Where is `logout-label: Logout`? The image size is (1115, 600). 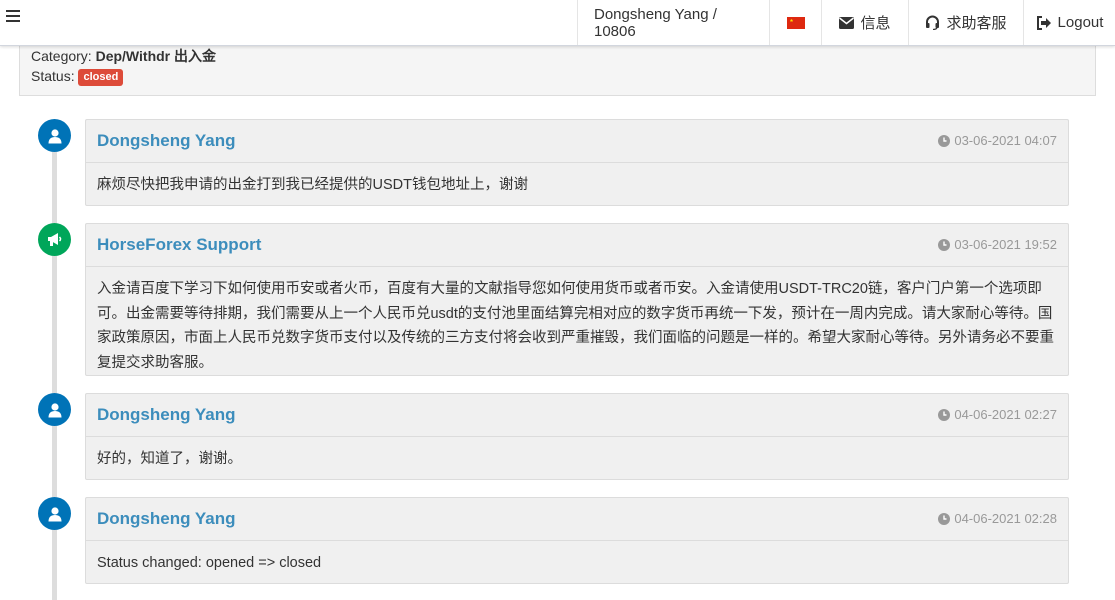
logout-label: Logout is located at coordinates (1080, 22).